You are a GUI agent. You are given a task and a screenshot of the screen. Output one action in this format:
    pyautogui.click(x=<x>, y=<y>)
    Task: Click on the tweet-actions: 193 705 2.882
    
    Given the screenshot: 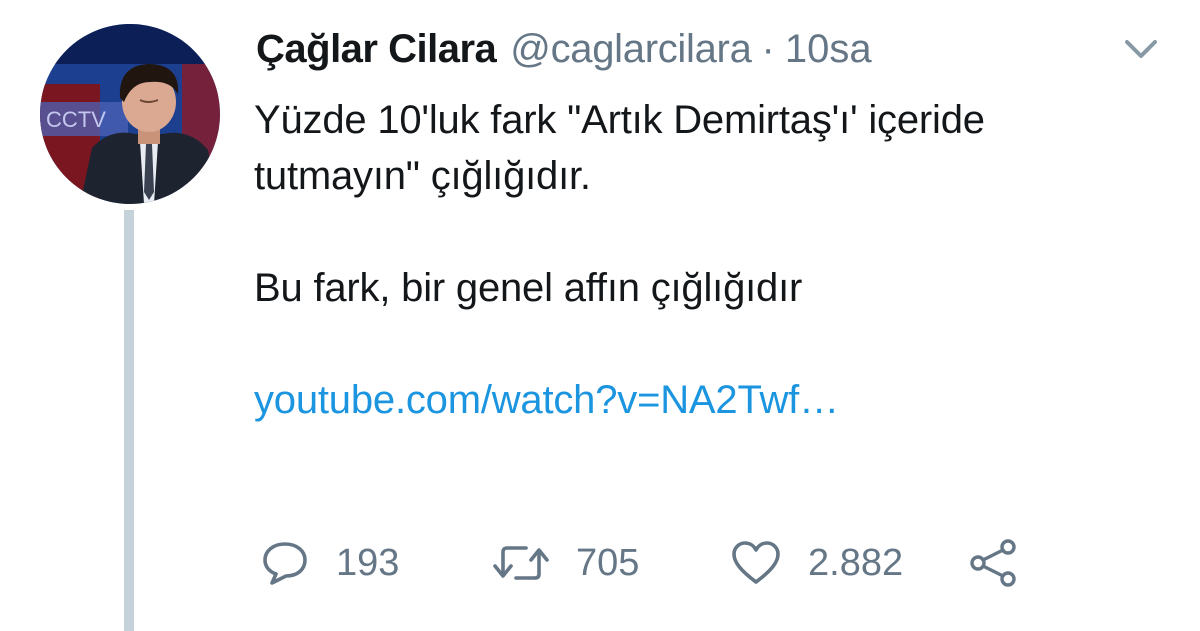 What is the action you would take?
    pyautogui.click(x=640, y=563)
    